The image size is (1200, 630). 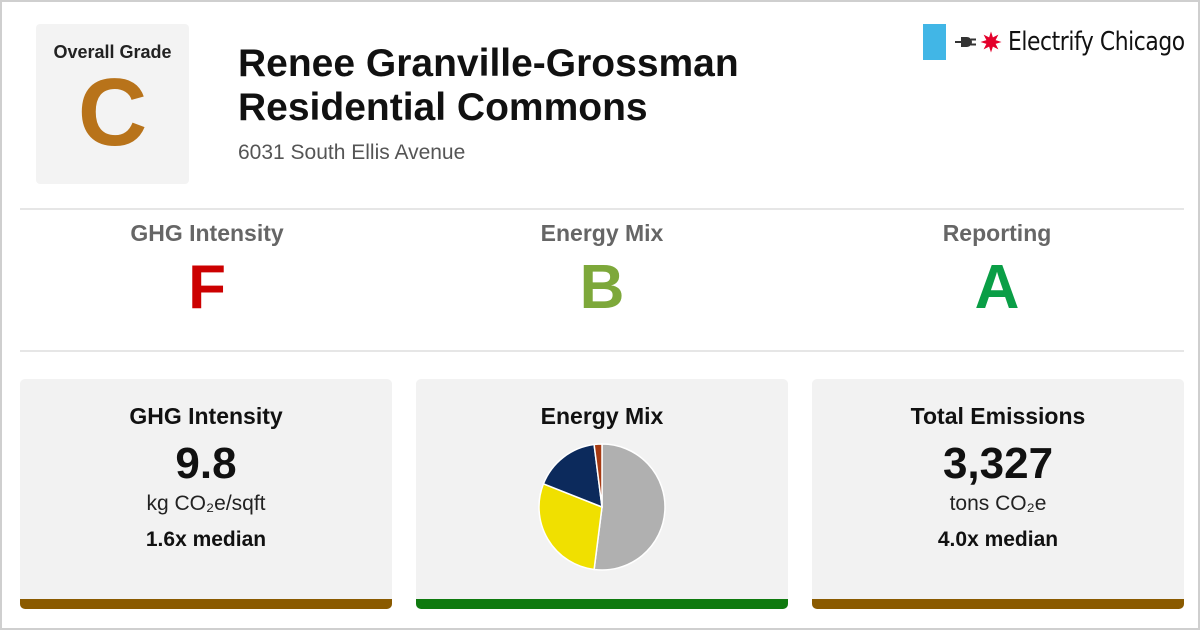 I want to click on electrify-chicago-logo: Electrify Chicago, so click(x=1054, y=42).